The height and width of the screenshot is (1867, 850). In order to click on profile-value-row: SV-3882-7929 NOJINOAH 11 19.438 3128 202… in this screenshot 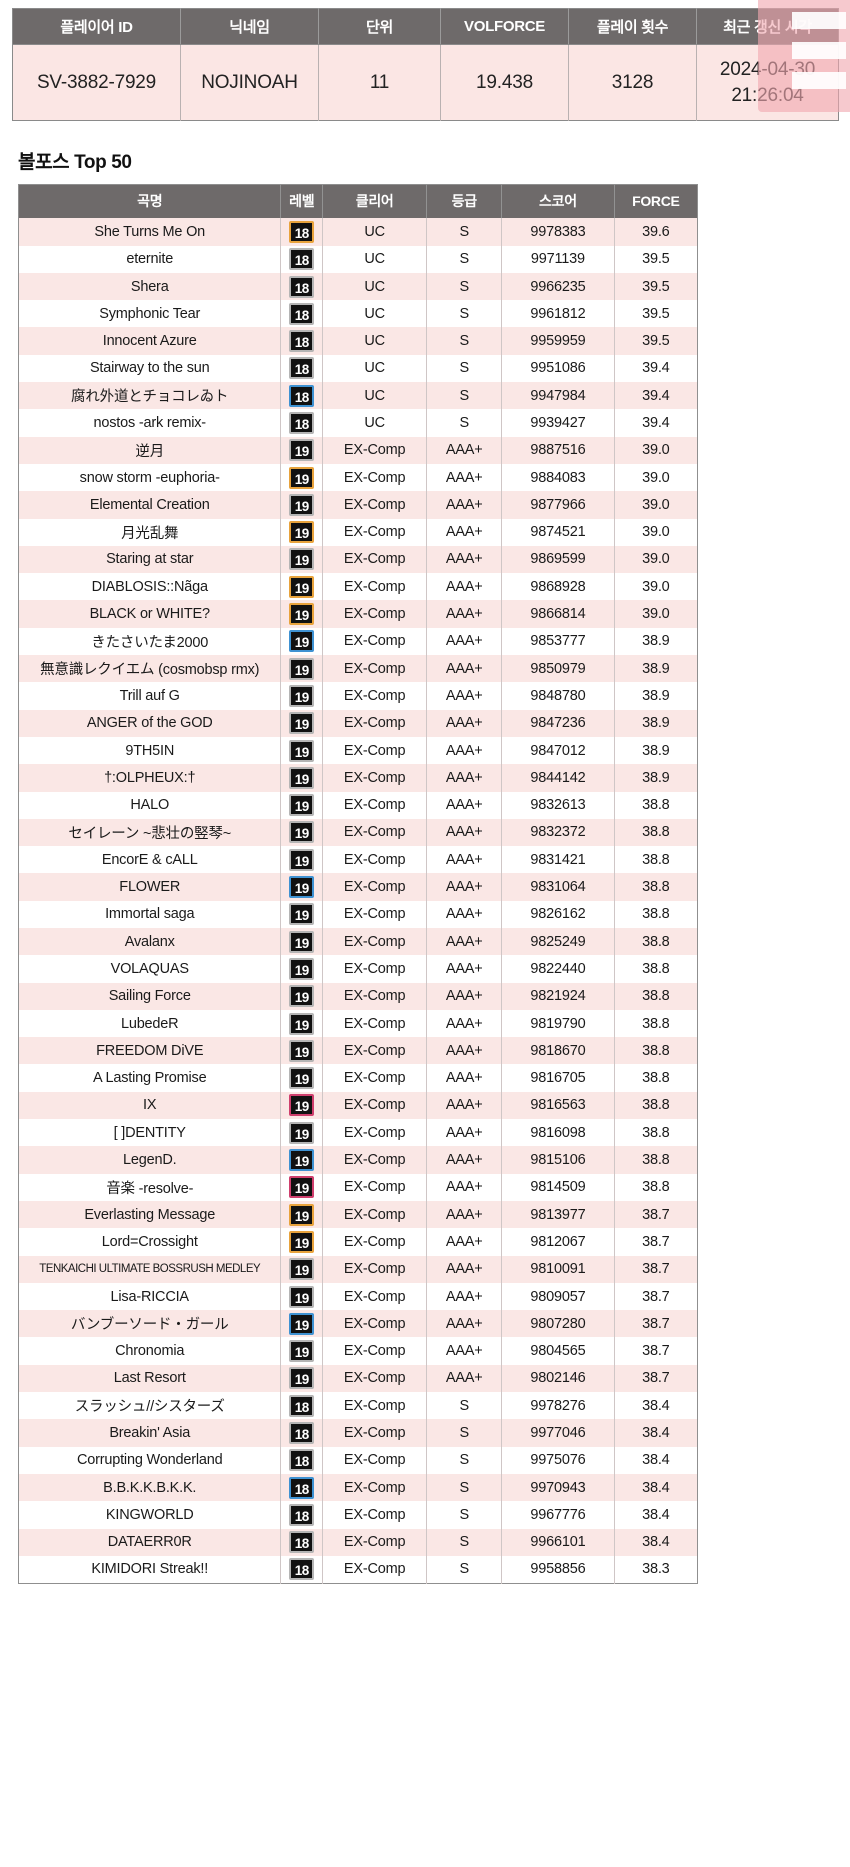, I will do `click(425, 82)`.